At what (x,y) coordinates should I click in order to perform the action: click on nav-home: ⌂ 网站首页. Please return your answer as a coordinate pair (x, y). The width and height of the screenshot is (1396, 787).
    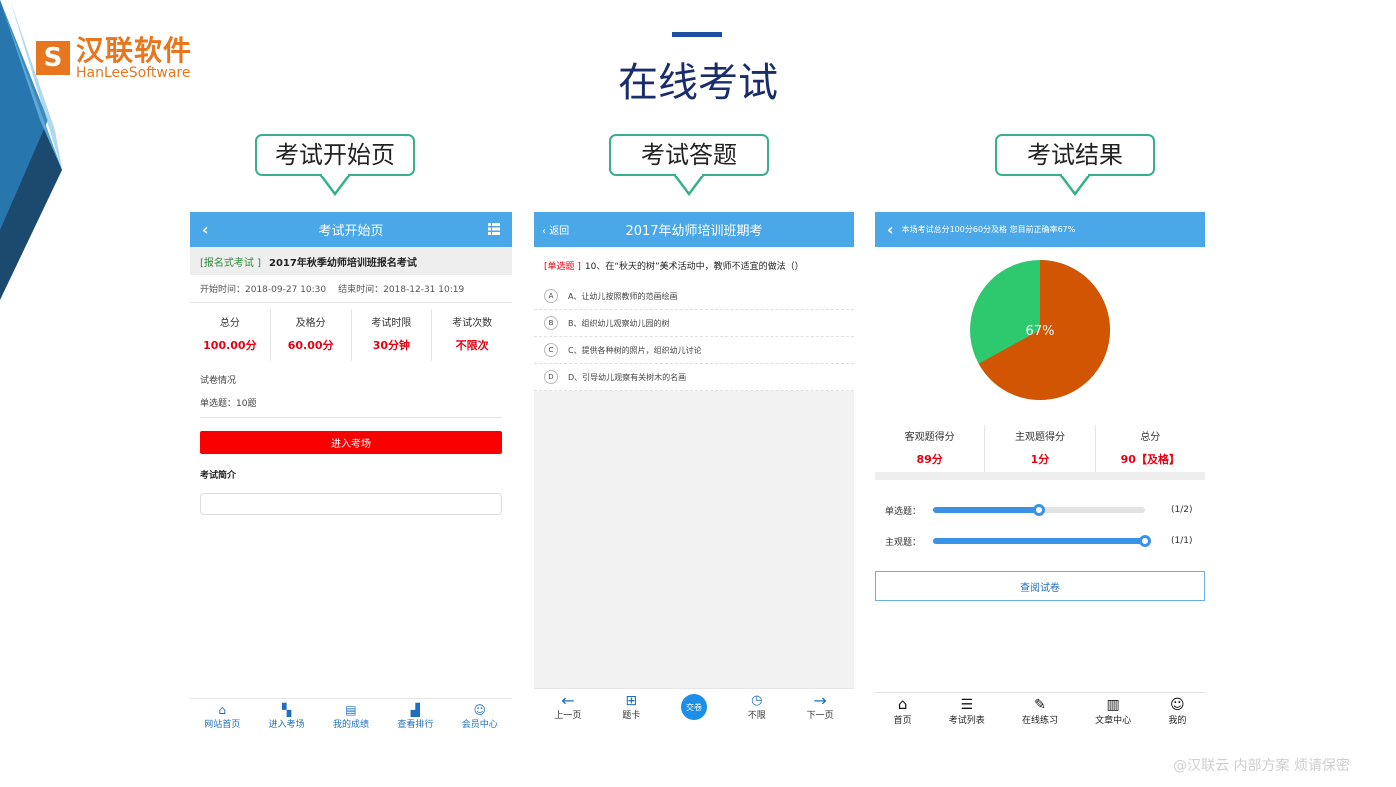
    Looking at the image, I should click on (222, 716).